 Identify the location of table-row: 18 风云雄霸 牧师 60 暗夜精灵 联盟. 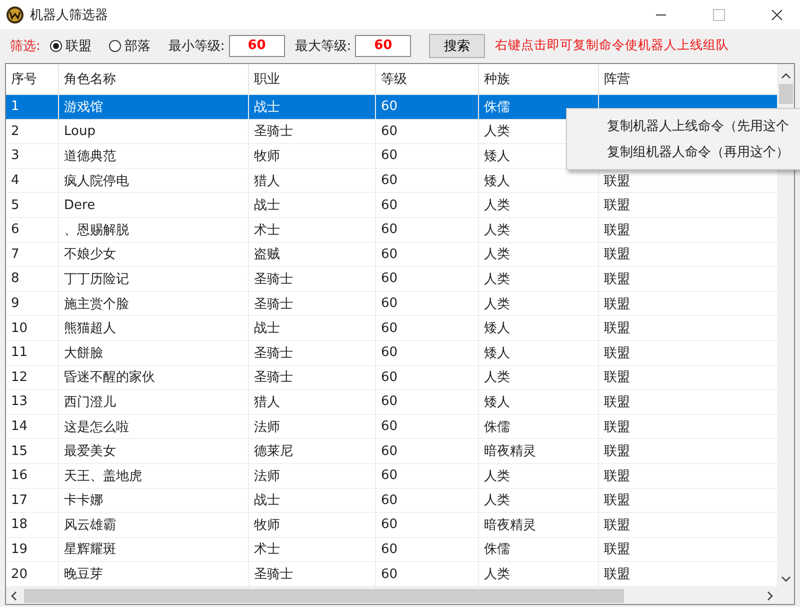
(391, 525).